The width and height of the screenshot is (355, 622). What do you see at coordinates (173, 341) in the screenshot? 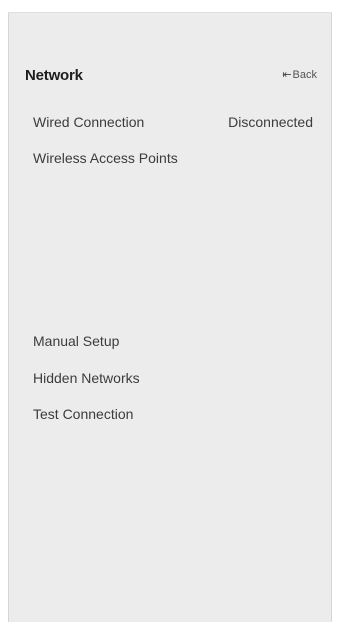
I see `menu-item-manual-setup: Manual Setup` at bounding box center [173, 341].